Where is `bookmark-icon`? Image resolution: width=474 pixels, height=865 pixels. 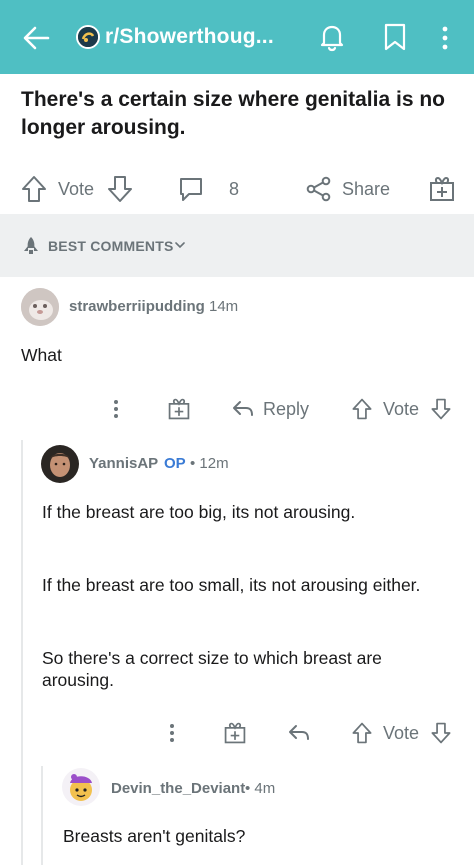
bookmark-icon is located at coordinates (395, 37).